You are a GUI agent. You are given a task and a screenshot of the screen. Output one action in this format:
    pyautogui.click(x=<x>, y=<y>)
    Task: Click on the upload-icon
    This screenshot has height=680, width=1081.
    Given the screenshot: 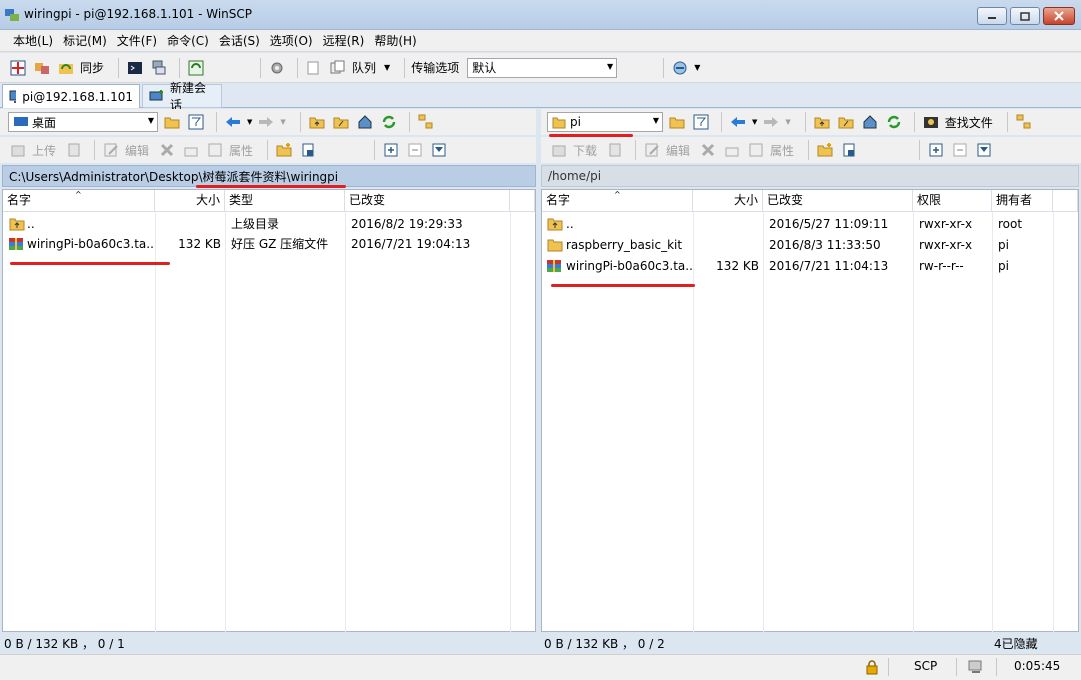 What is the action you would take?
    pyautogui.click(x=18, y=150)
    